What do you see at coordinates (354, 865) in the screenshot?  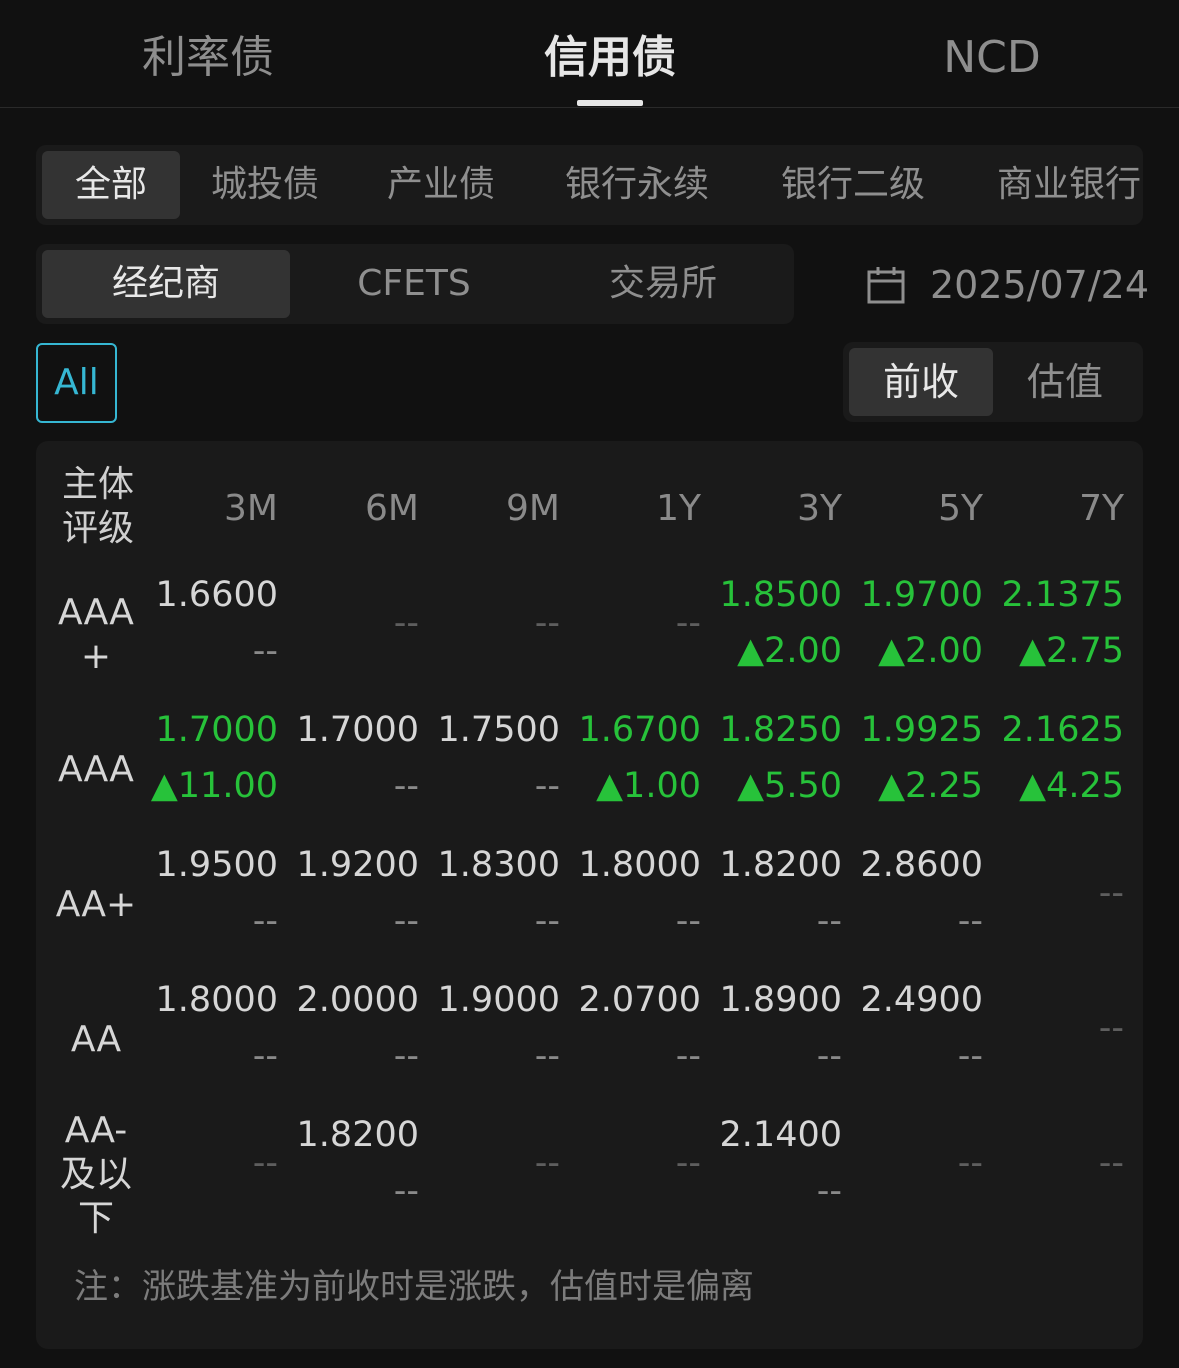 I see `yield-value: 1.9200` at bounding box center [354, 865].